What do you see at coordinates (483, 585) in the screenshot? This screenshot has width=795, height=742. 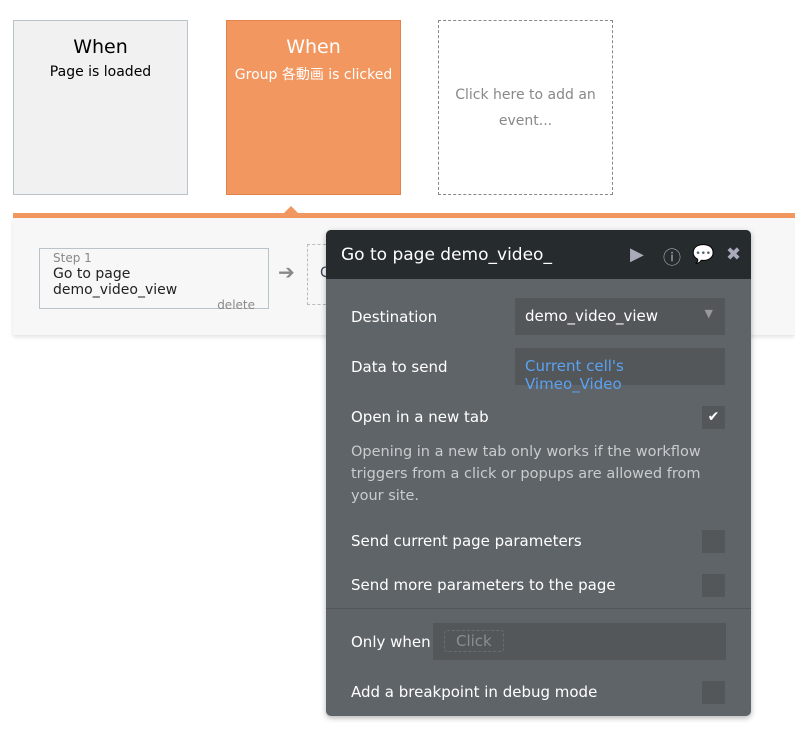 I see `more-params-label: Send more parameters to the page` at bounding box center [483, 585].